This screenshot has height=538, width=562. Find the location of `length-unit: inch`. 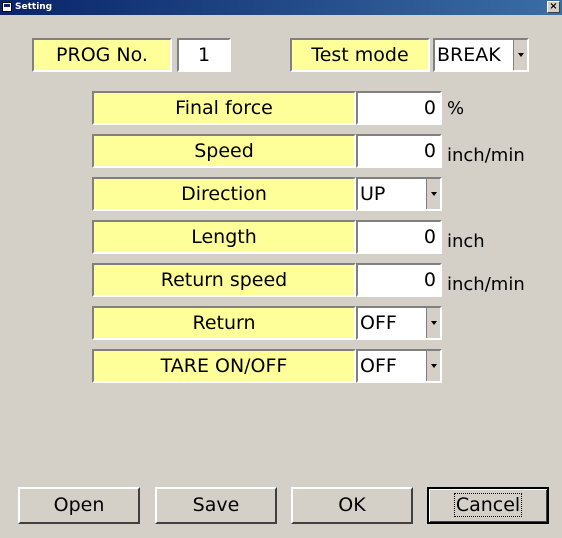

length-unit: inch is located at coordinates (466, 241).